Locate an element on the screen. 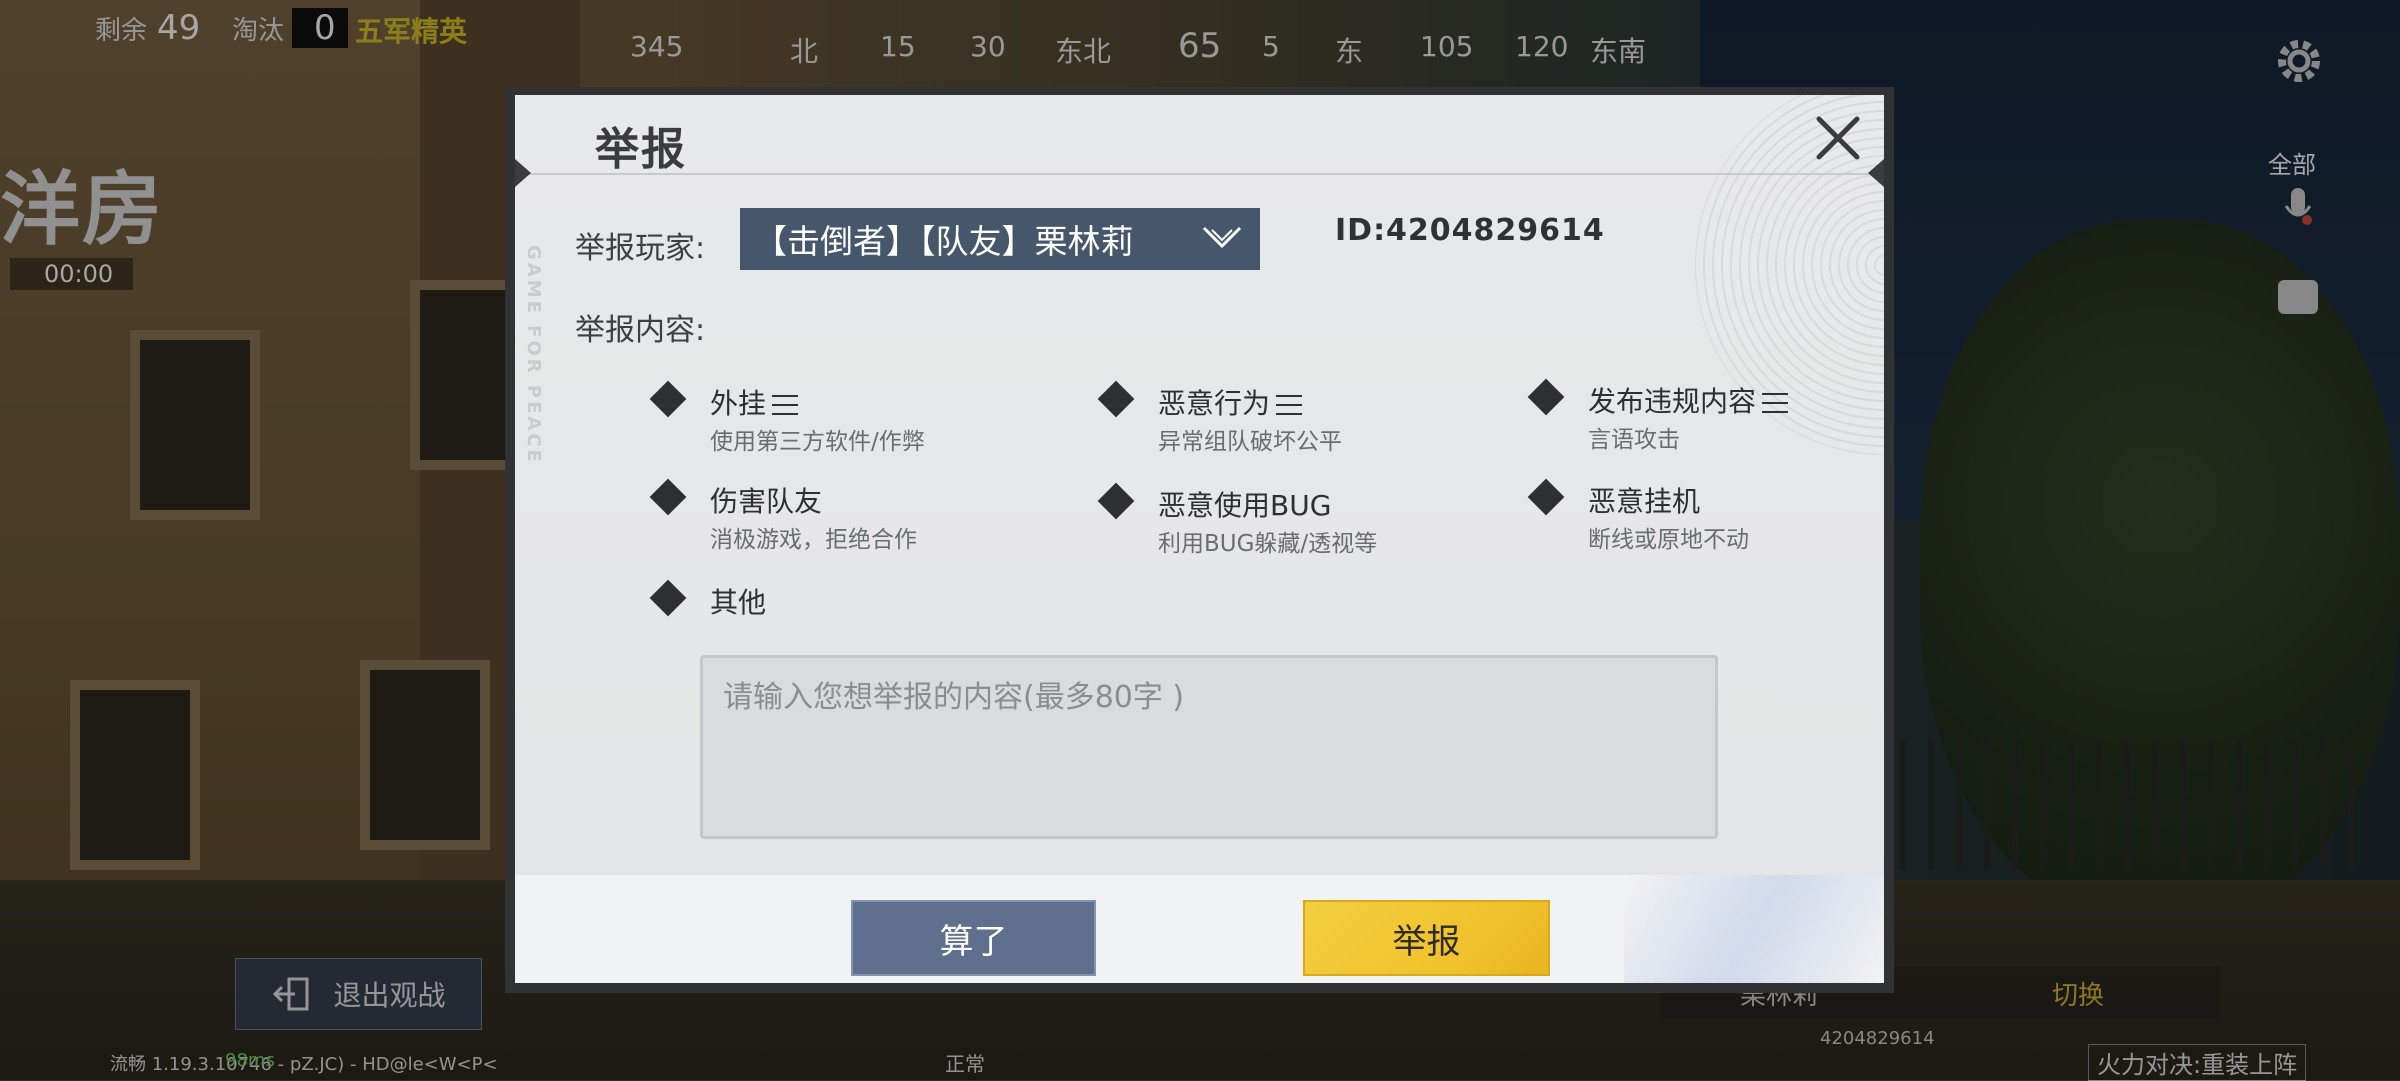  option-name: 恶意行为 is located at coordinates (1214, 403).